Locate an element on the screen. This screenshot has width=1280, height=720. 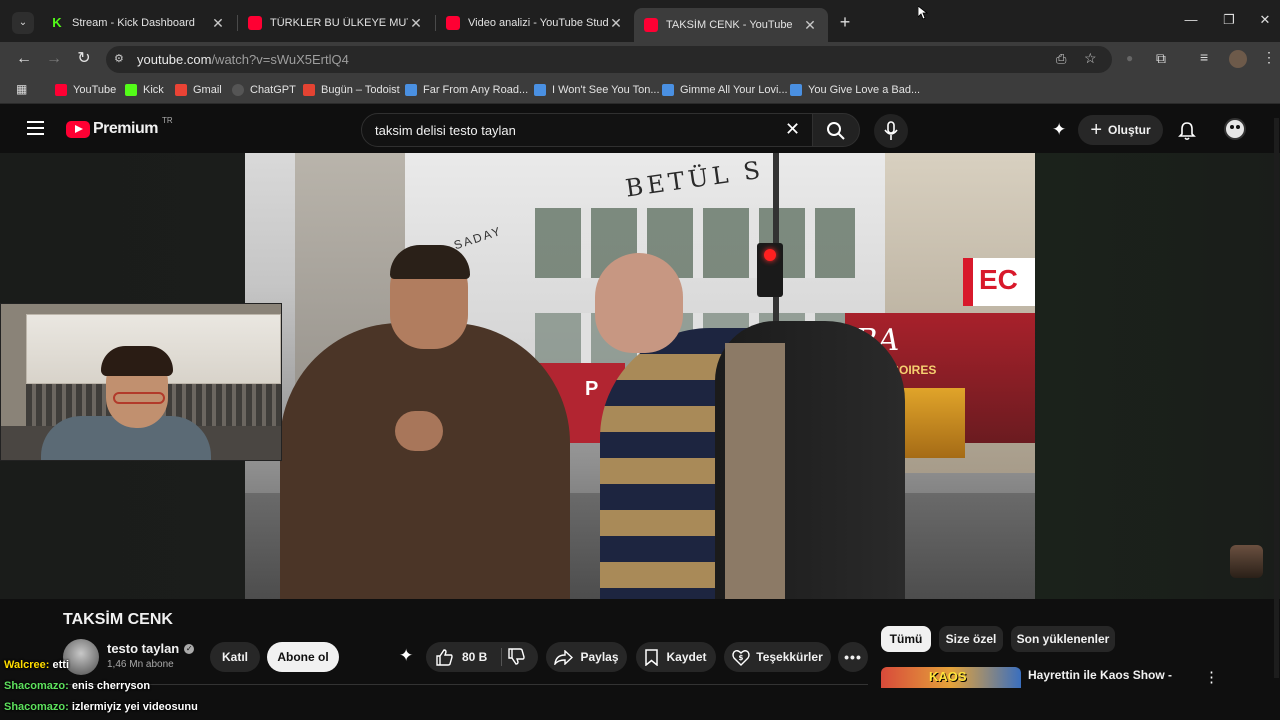
browser-tab: Video analizi - YouTube Studio ✕ is located at coordinates (535, 23).